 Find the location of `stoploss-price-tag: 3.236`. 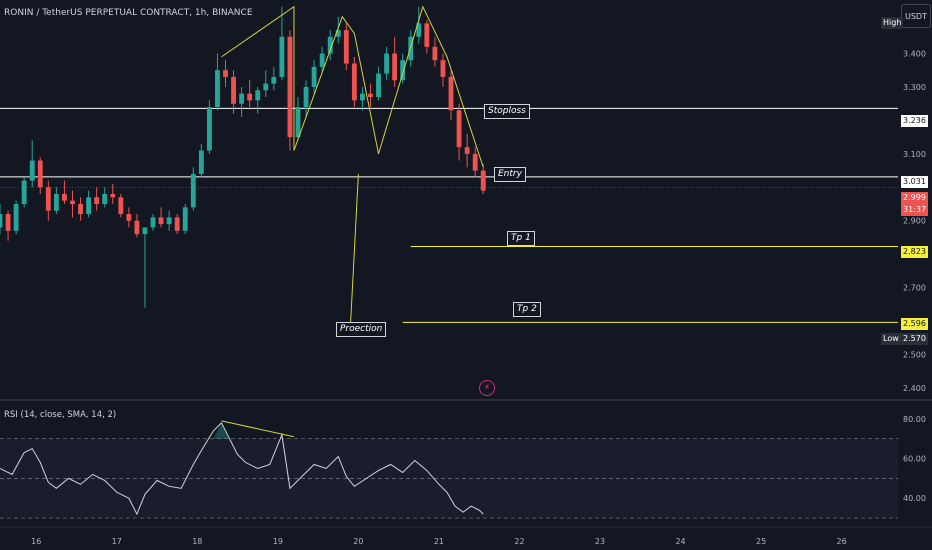

stoploss-price-tag: 3.236 is located at coordinates (914, 121).